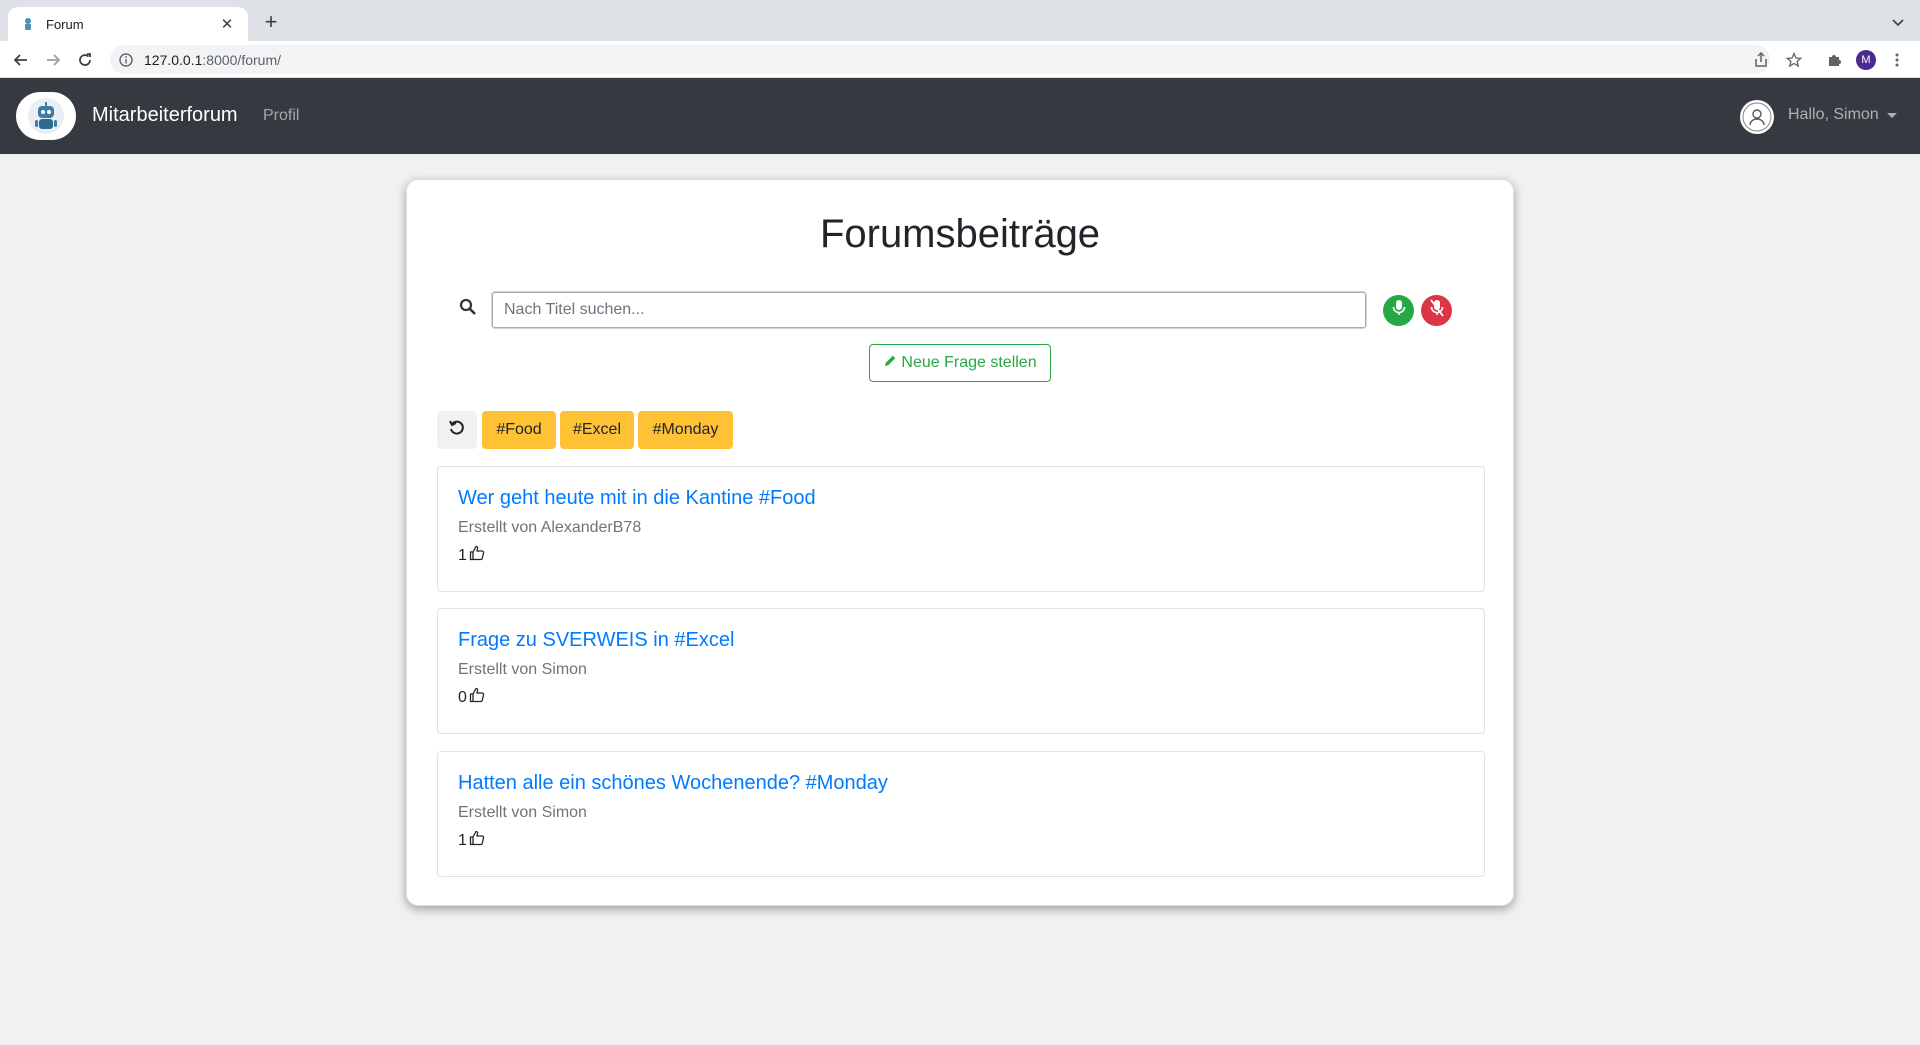  I want to click on browser-menu-icon, so click(1897, 60).